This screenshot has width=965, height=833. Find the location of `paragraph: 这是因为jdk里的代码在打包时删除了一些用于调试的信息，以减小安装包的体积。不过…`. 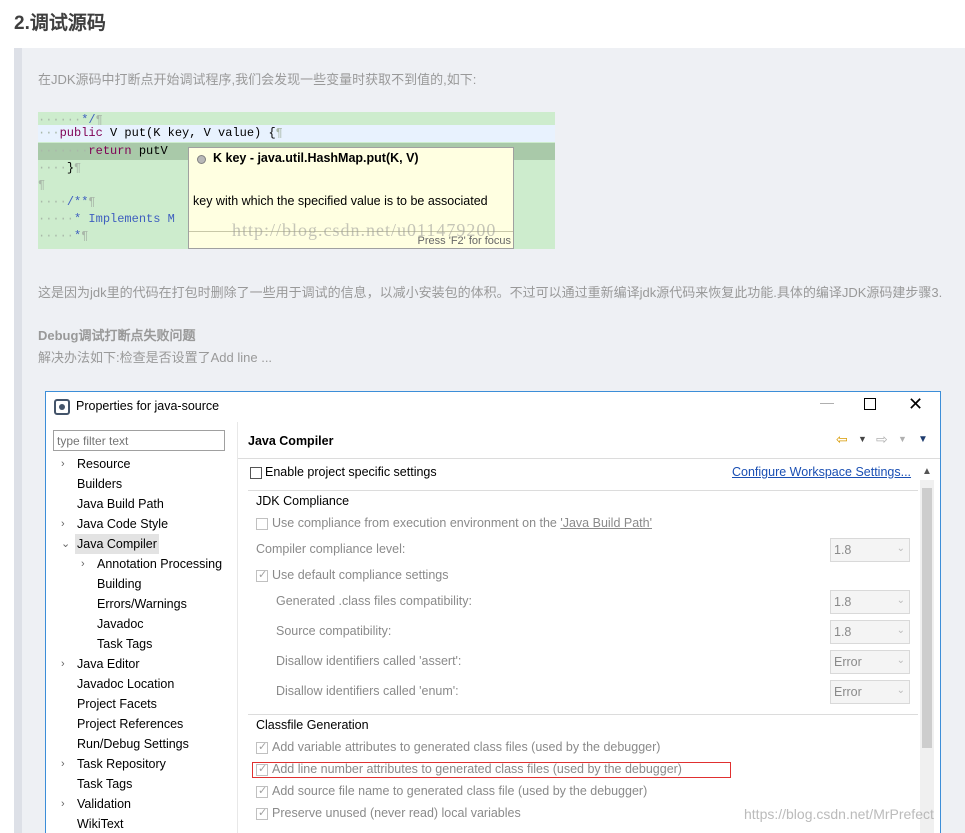

paragraph: 这是因为jdk里的代码在打包时删除了一些用于调试的信息，以减小安装包的体积。不过… is located at coordinates (490, 292).